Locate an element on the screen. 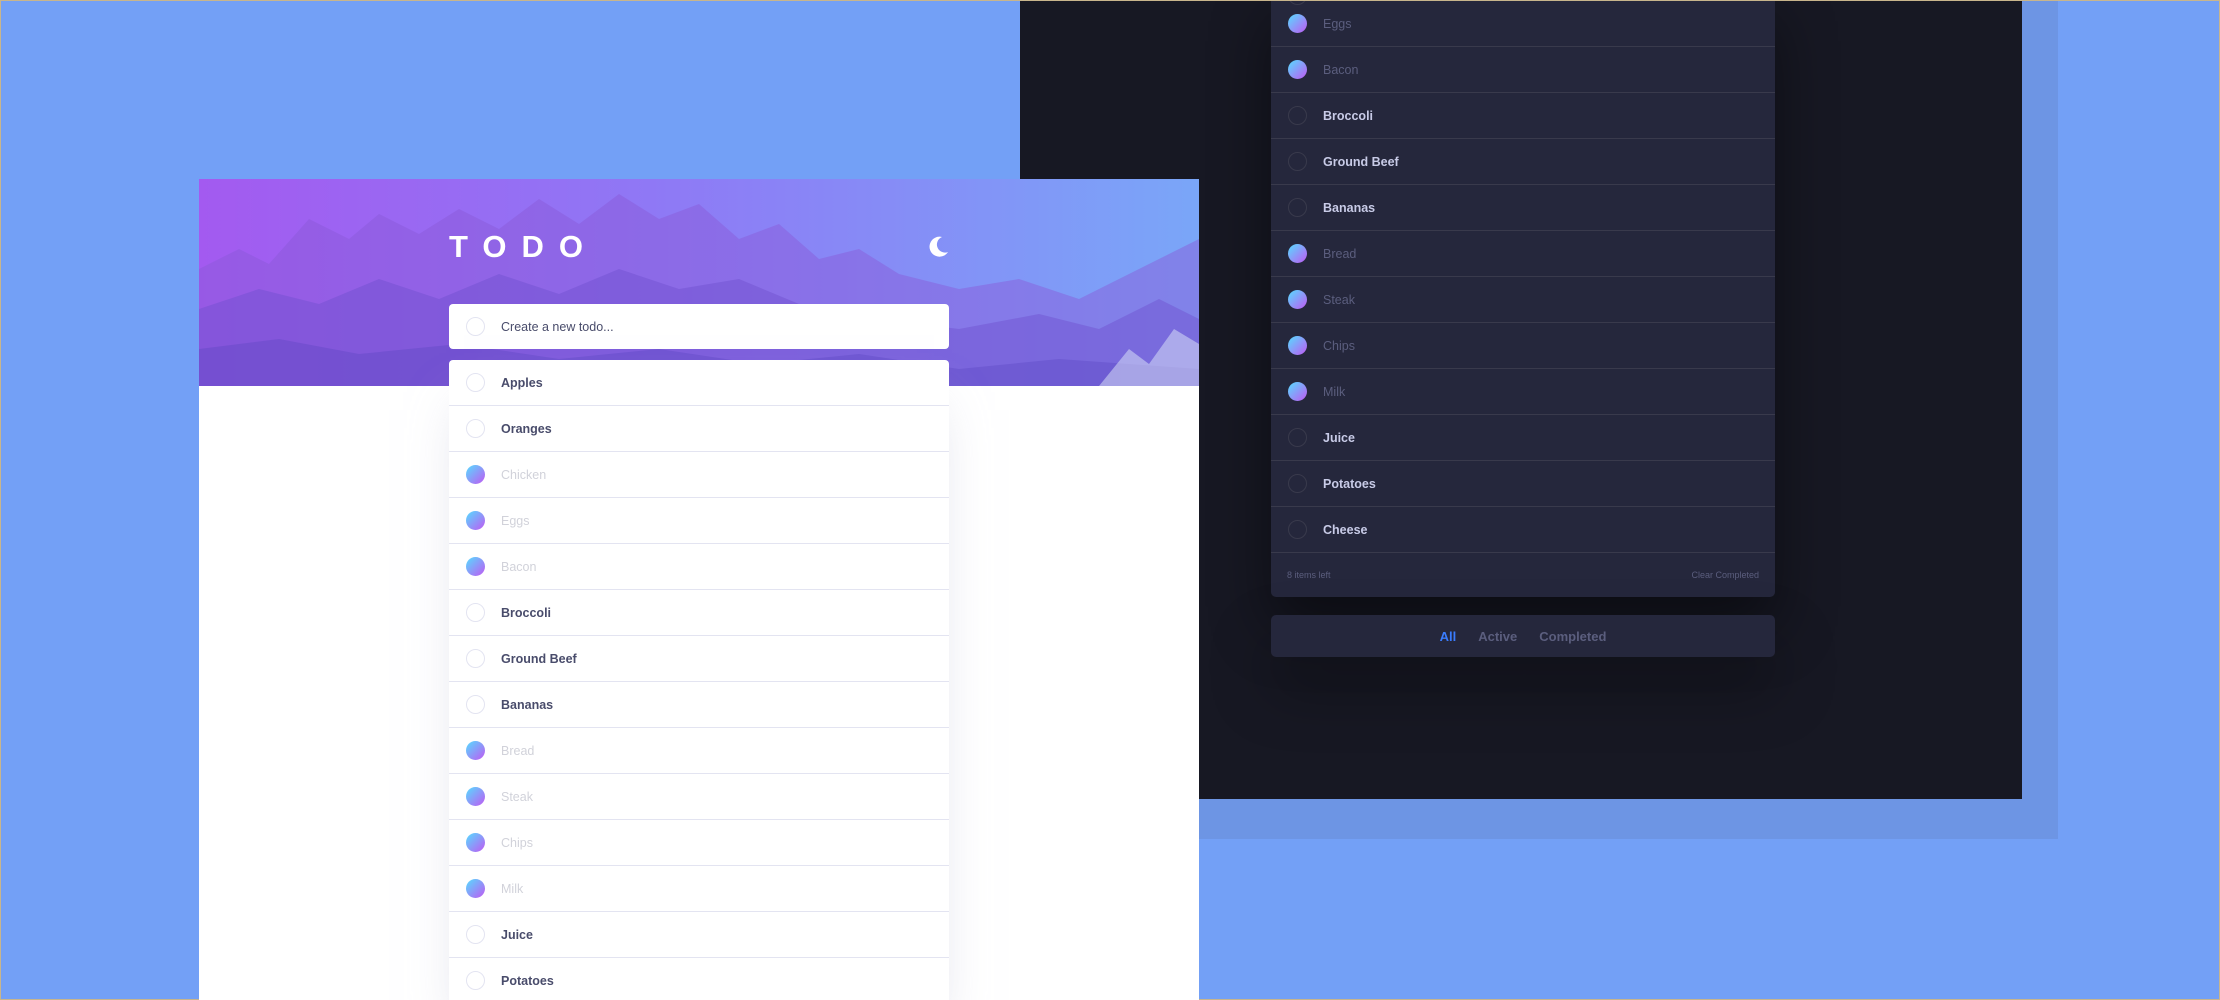  todo-item: Chicken is located at coordinates (699, 475).